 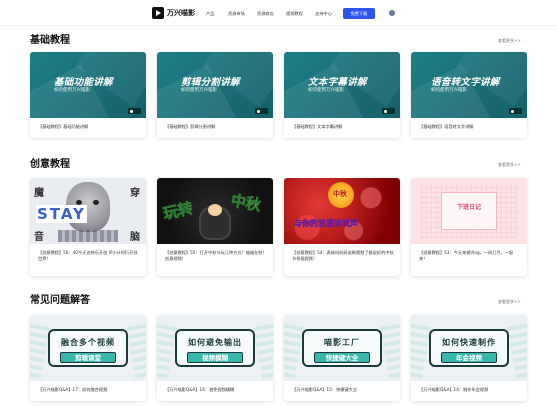 I want to click on thumbnail-stay-text: STAY, so click(x=61, y=214).